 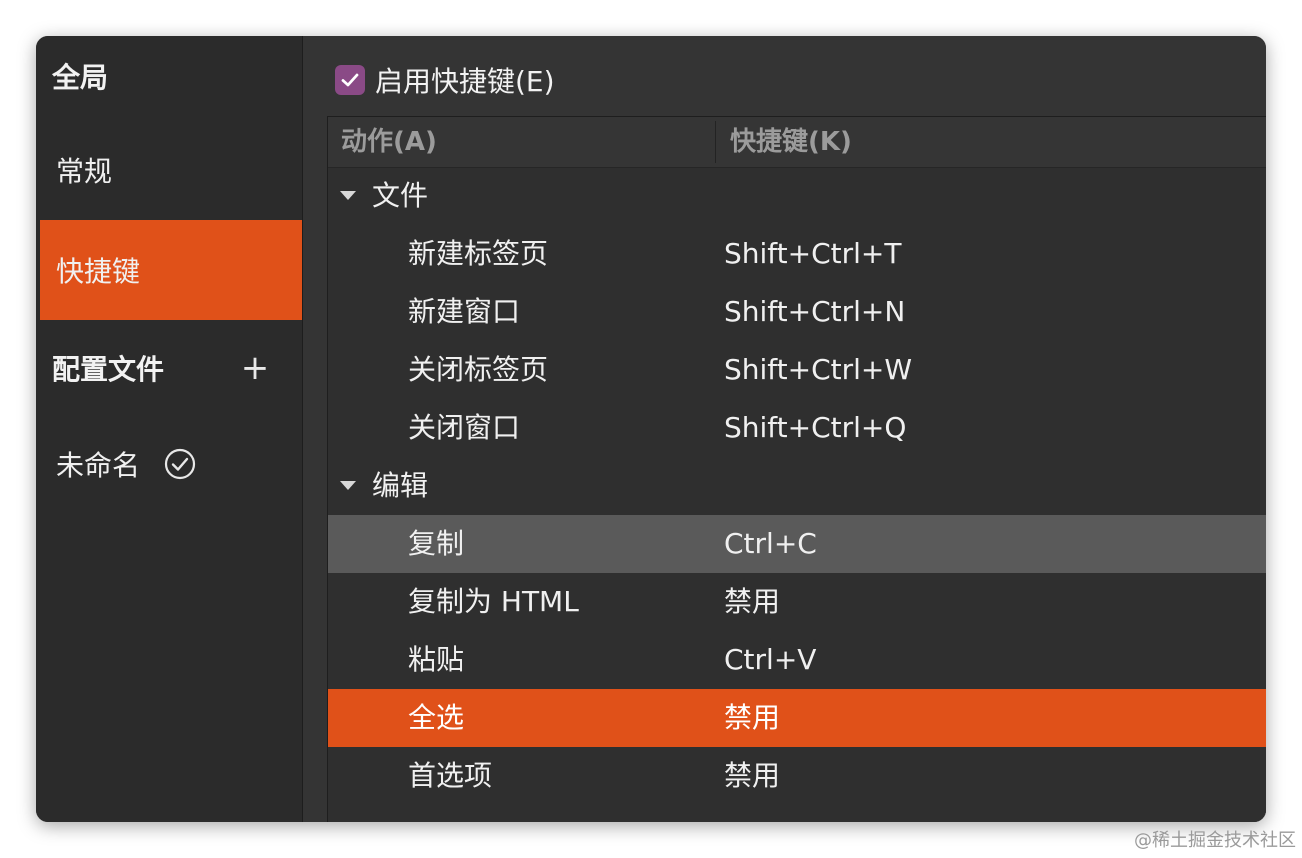 What do you see at coordinates (797, 776) in the screenshot?
I see `shortcut-row: 首选项 禁用` at bounding box center [797, 776].